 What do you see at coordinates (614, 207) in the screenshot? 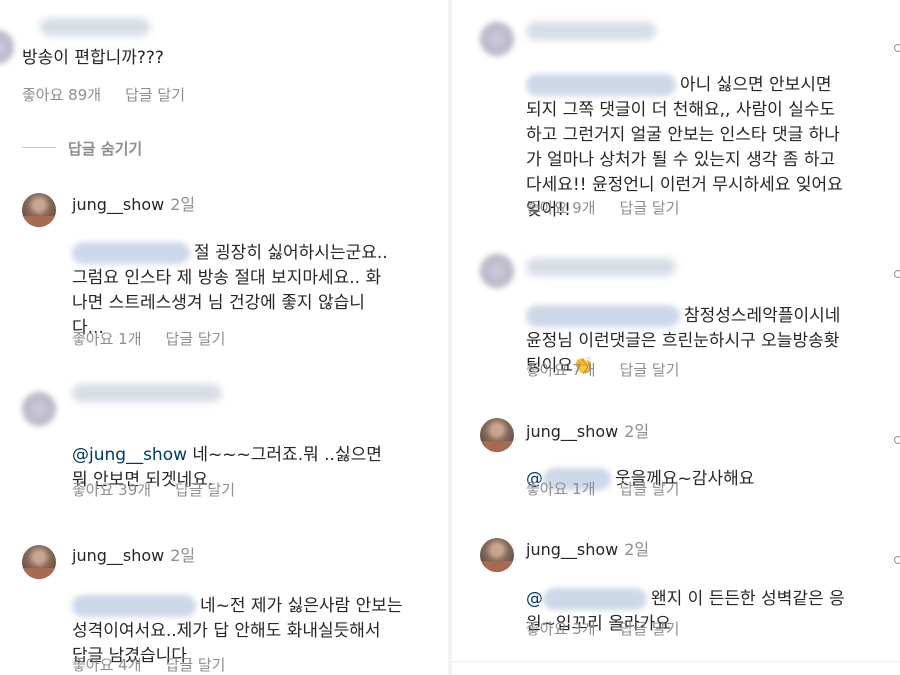
I see `comment-meta: 좋아요 9개 답글 달기` at bounding box center [614, 207].